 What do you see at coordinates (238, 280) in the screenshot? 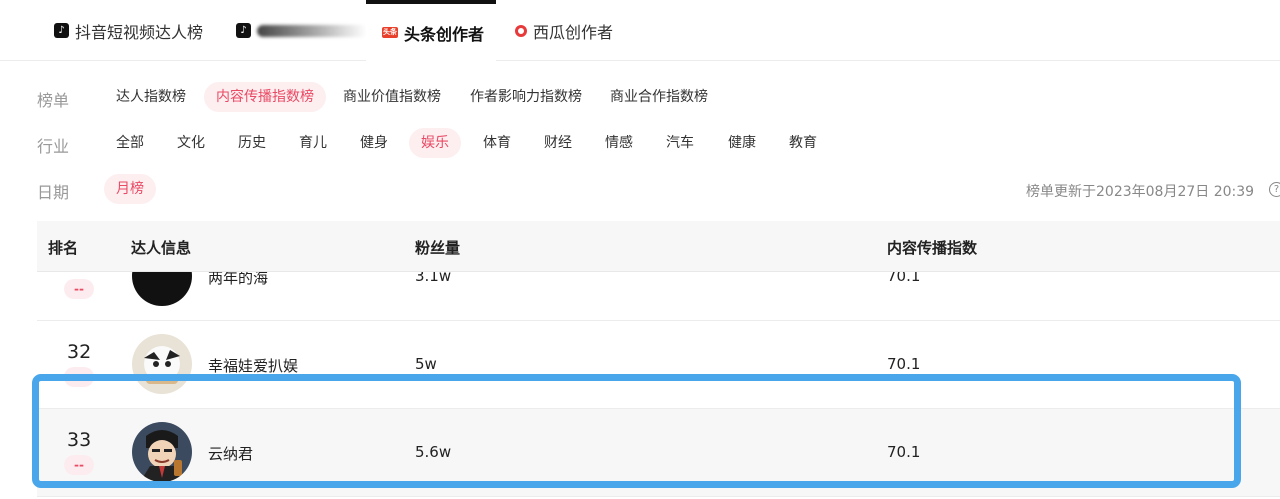
I see `talent-name: 两年的海` at bounding box center [238, 280].